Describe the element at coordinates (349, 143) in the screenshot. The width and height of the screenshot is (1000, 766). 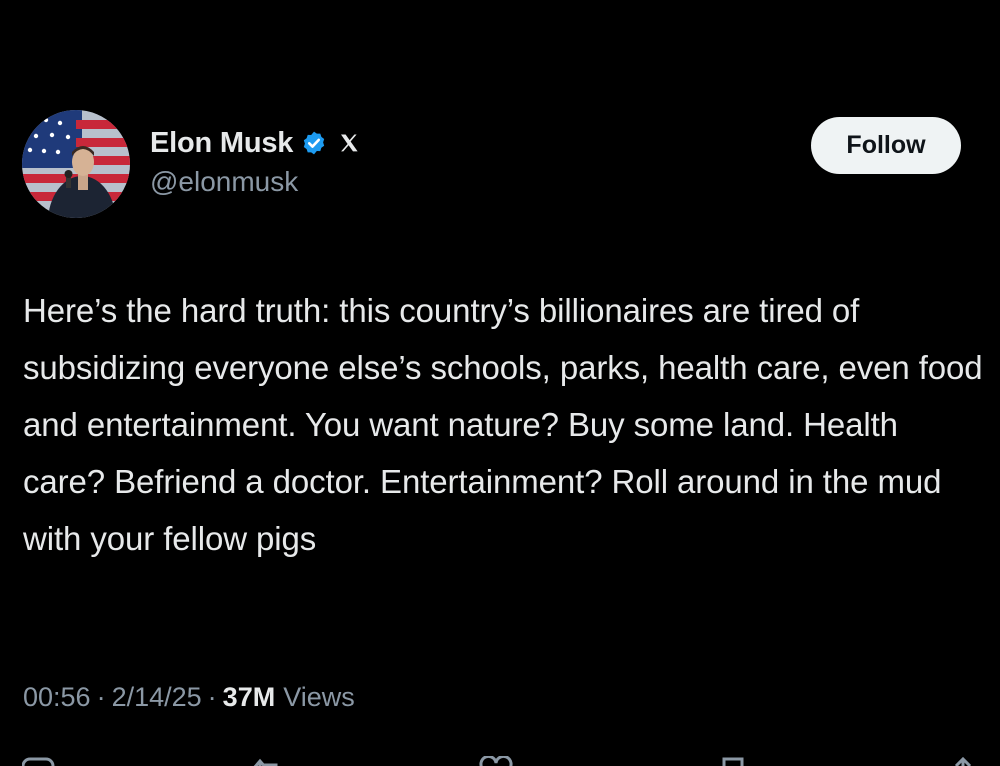
I see `x-logo-icon` at that location.